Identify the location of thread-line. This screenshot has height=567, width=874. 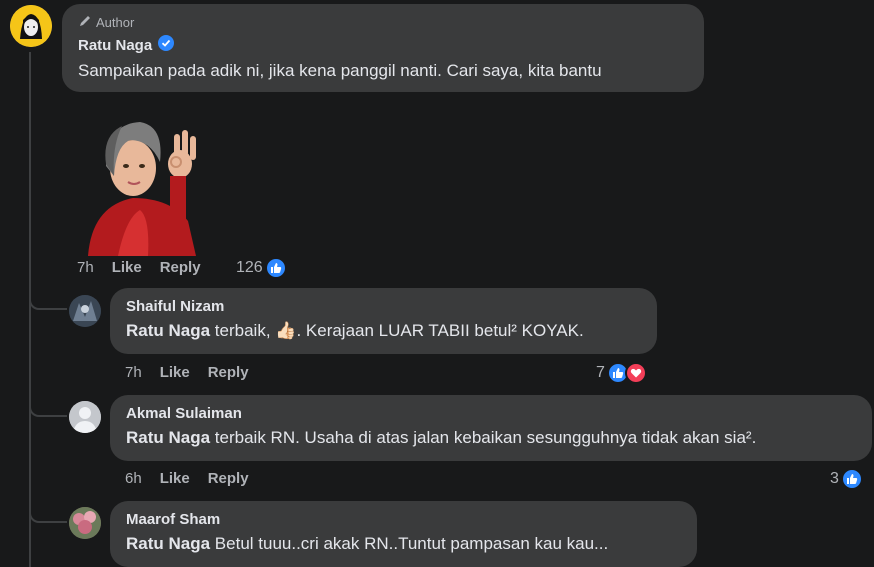
(30, 309).